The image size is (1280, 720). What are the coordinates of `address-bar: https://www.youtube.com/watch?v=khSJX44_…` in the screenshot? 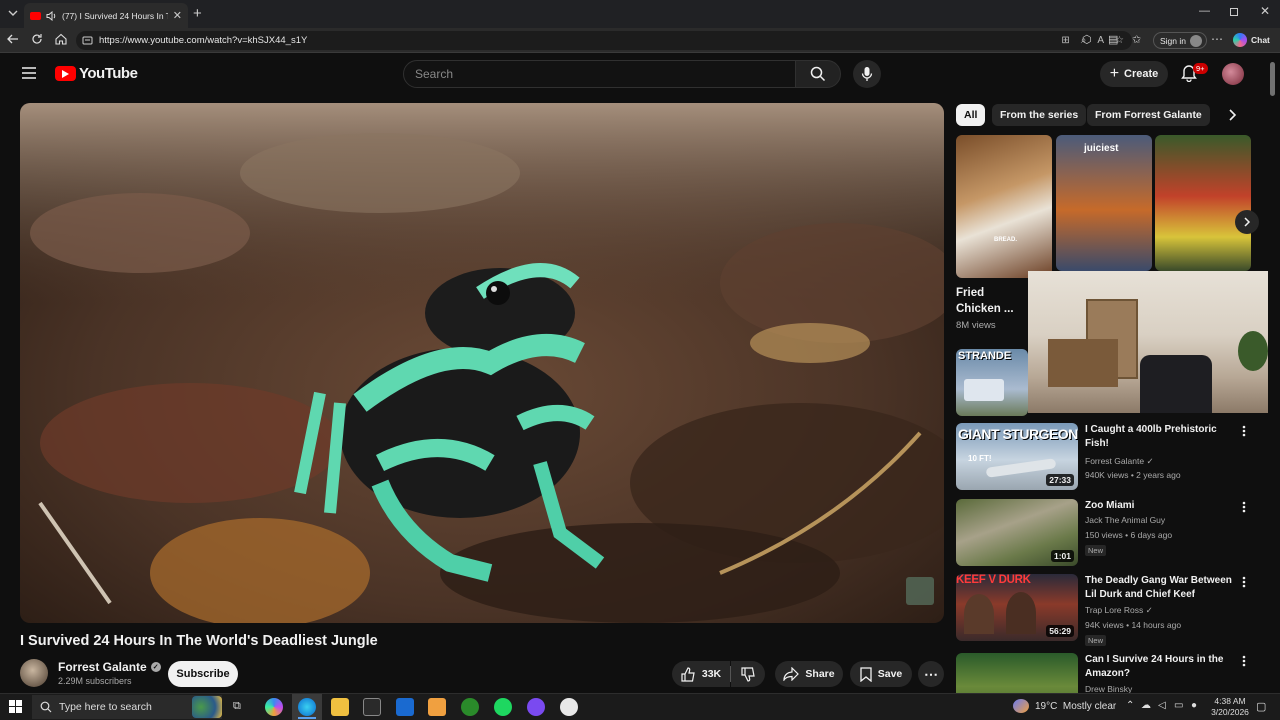 It's located at (604, 40).